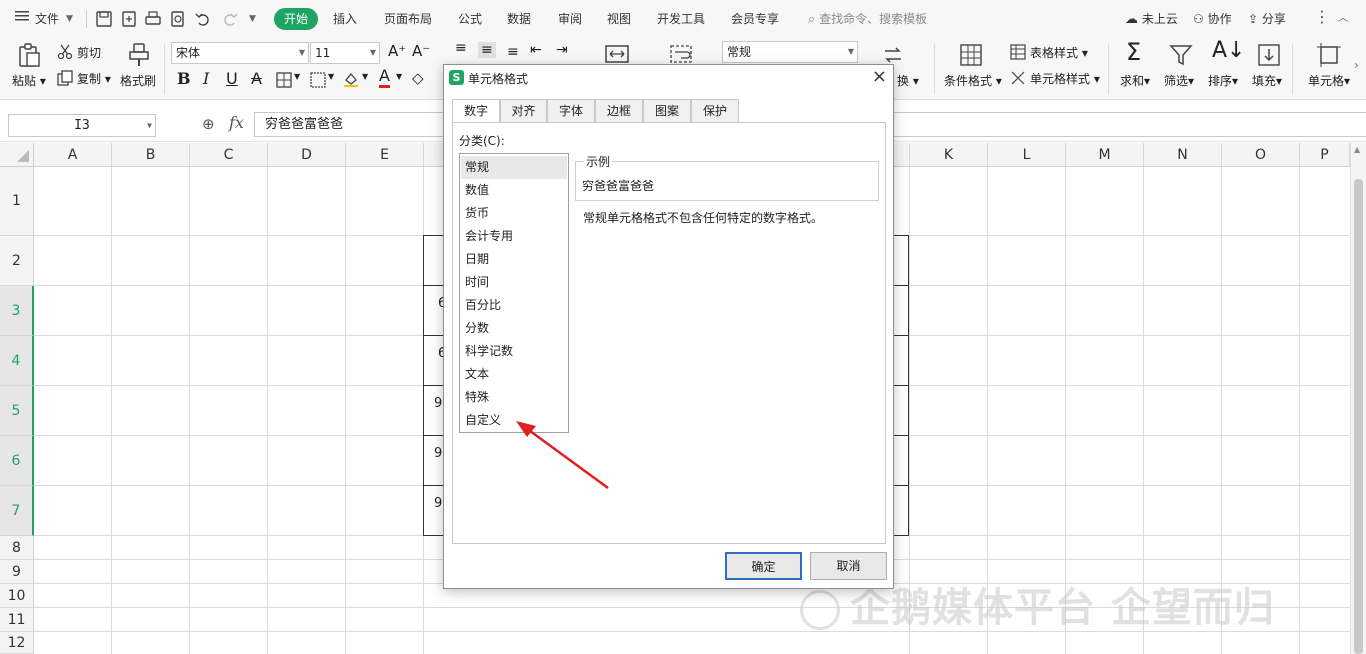 Image resolution: width=1366 pixels, height=654 pixels. Describe the element at coordinates (17, 620) in the screenshot. I see `row-header-11: 11` at that location.